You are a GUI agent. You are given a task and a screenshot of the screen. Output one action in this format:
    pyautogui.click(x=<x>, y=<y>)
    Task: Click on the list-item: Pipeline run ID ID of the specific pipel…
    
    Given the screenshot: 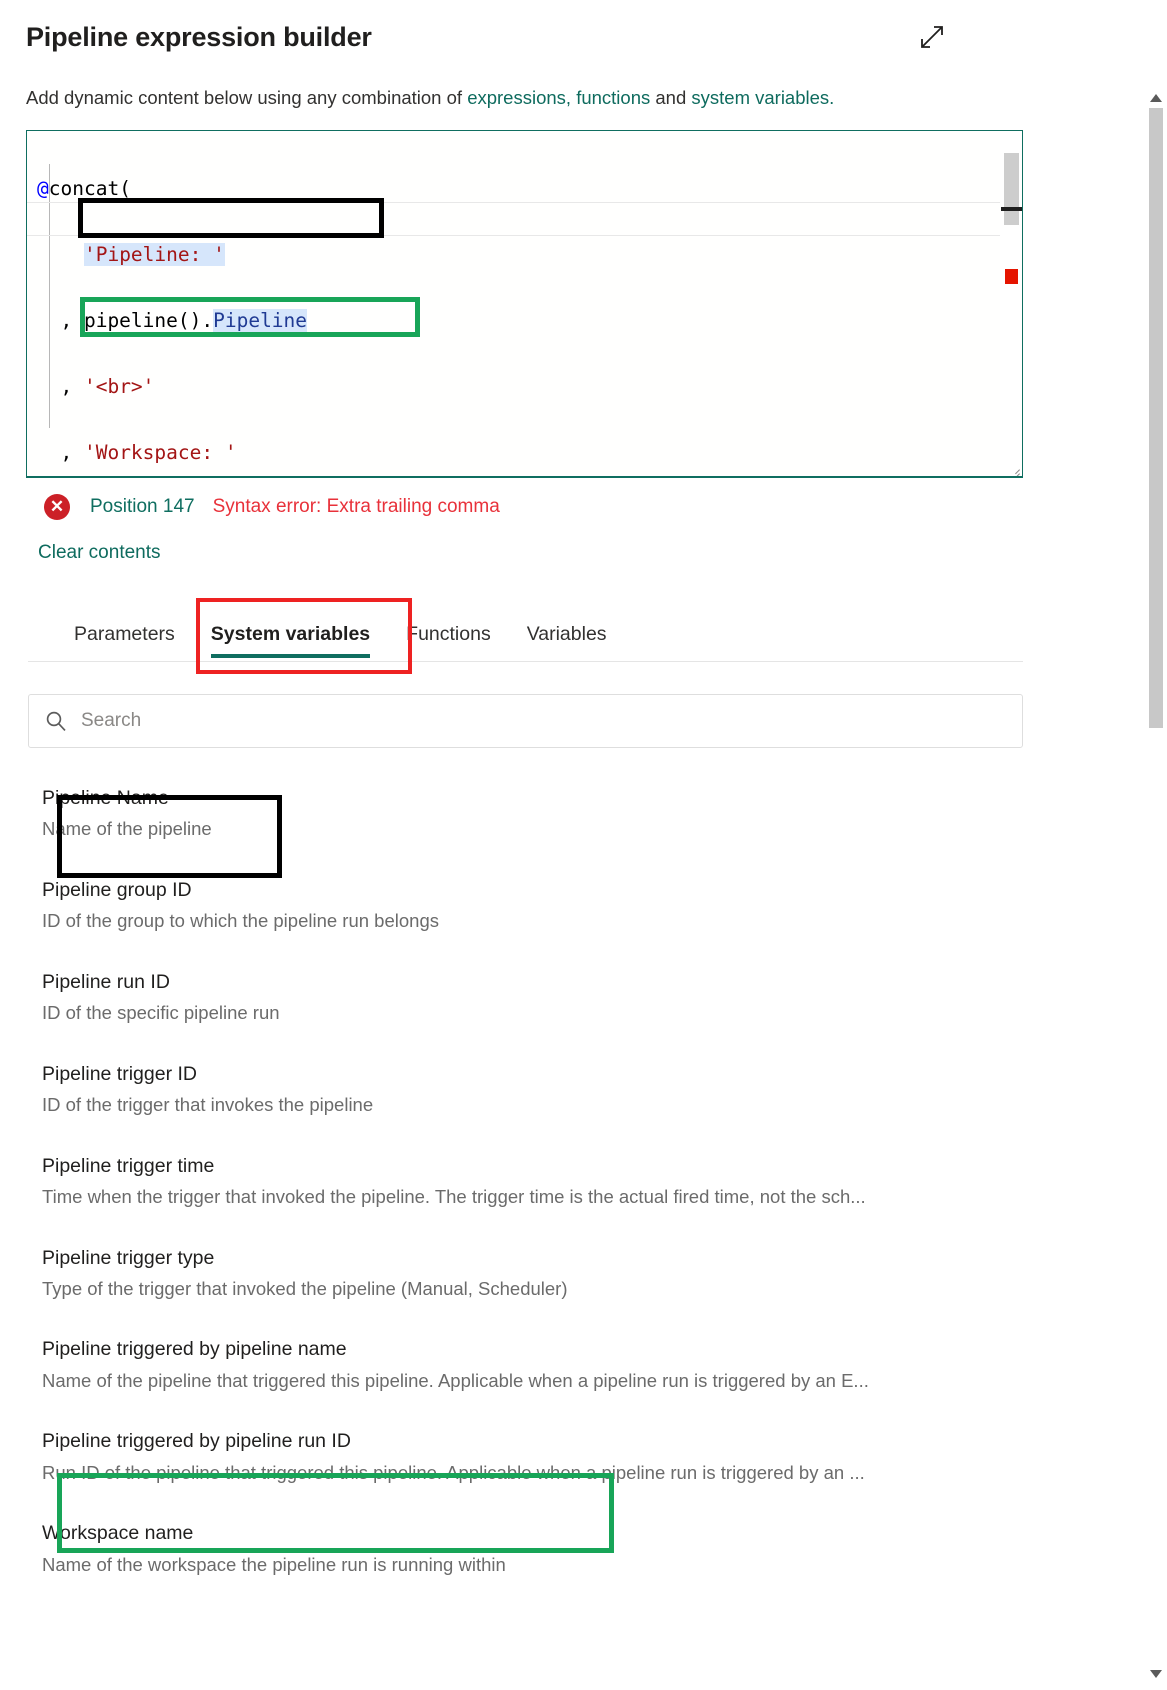 What is the action you would take?
    pyautogui.click(x=525, y=998)
    